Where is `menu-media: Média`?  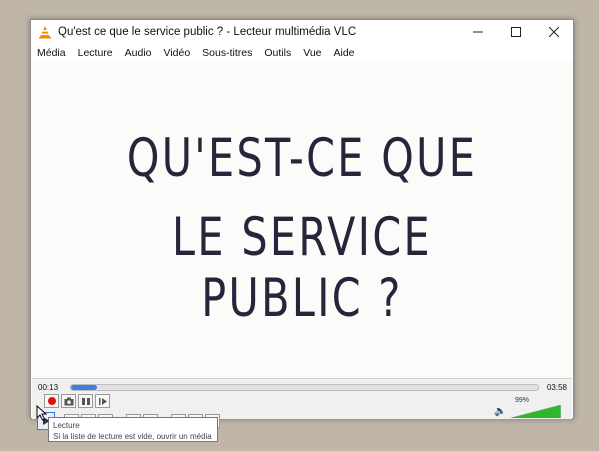 menu-media: Média is located at coordinates (51, 53).